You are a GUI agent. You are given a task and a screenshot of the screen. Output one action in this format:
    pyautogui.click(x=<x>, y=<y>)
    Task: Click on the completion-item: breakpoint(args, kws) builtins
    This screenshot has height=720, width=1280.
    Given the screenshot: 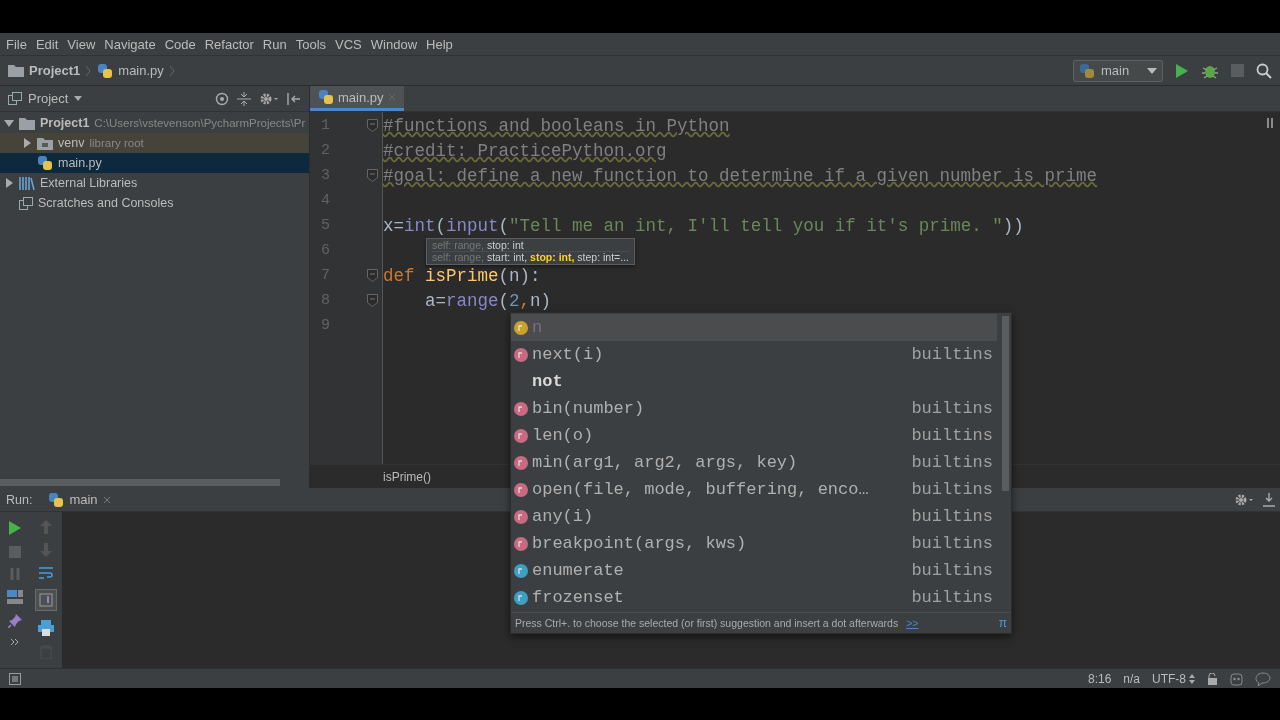 What is the action you would take?
    pyautogui.click(x=761, y=543)
    